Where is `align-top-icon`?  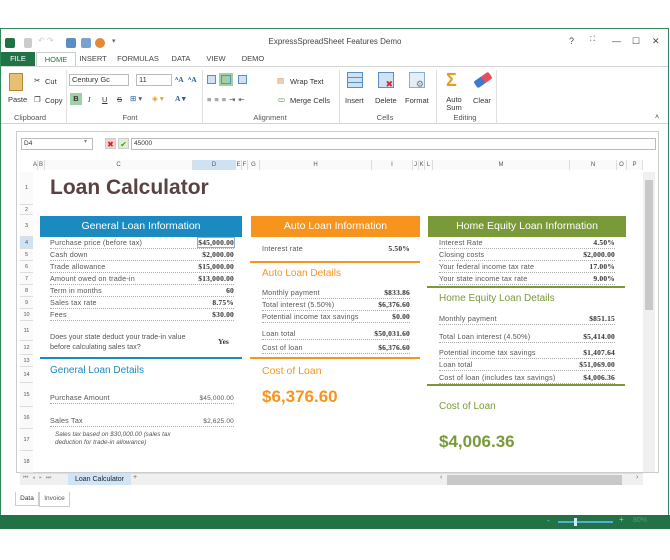
align-top-icon is located at coordinates (211, 79).